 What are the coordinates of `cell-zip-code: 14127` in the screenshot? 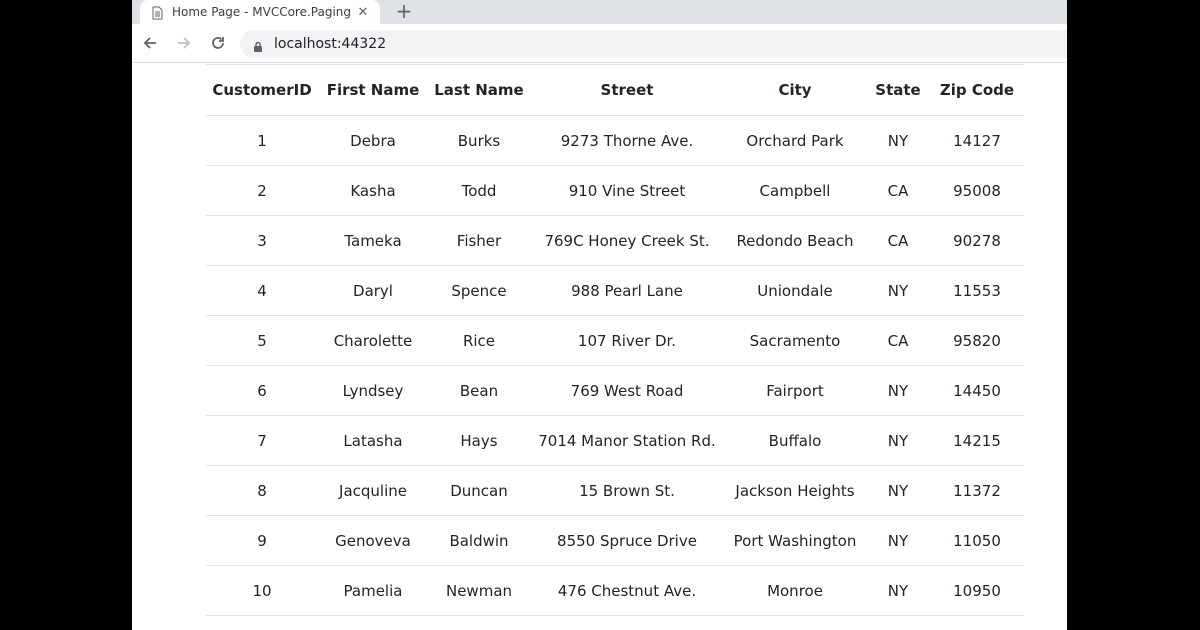 It's located at (977, 140).